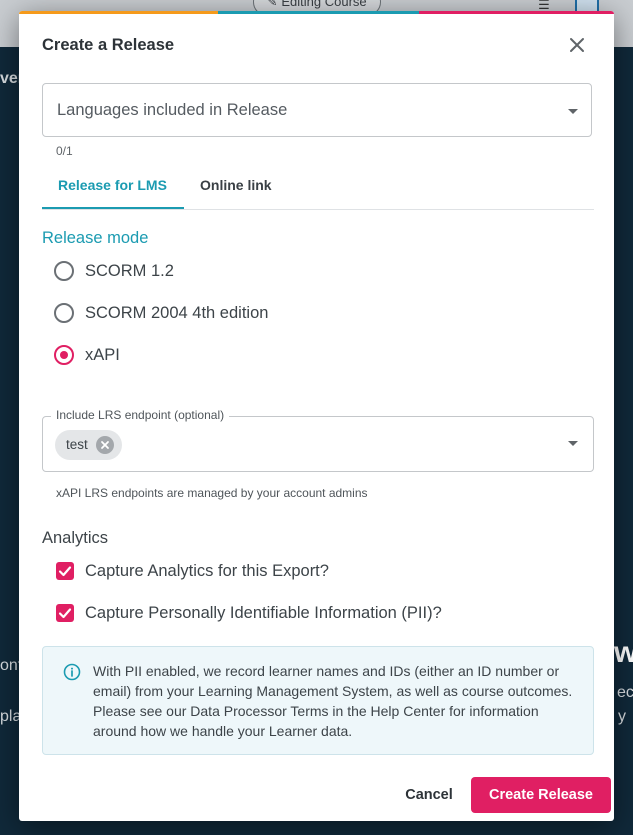 The width and height of the screenshot is (633, 835). Describe the element at coordinates (95, 238) in the screenshot. I see `release-mode-label: Release mode` at that location.